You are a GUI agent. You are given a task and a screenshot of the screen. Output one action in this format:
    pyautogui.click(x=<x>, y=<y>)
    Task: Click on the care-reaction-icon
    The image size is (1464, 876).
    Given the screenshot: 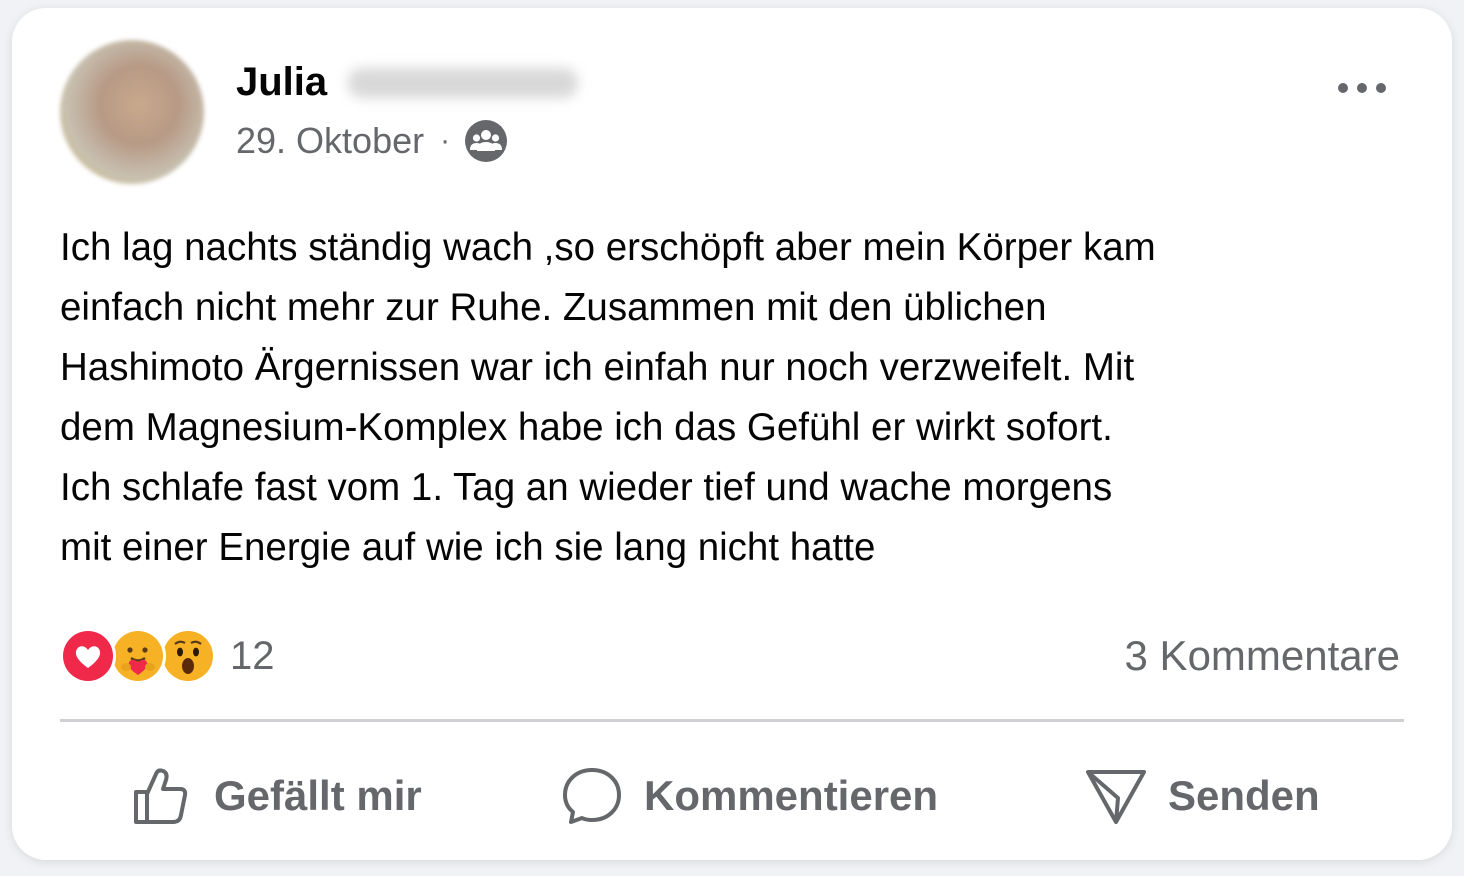 What is the action you would take?
    pyautogui.click(x=138, y=656)
    